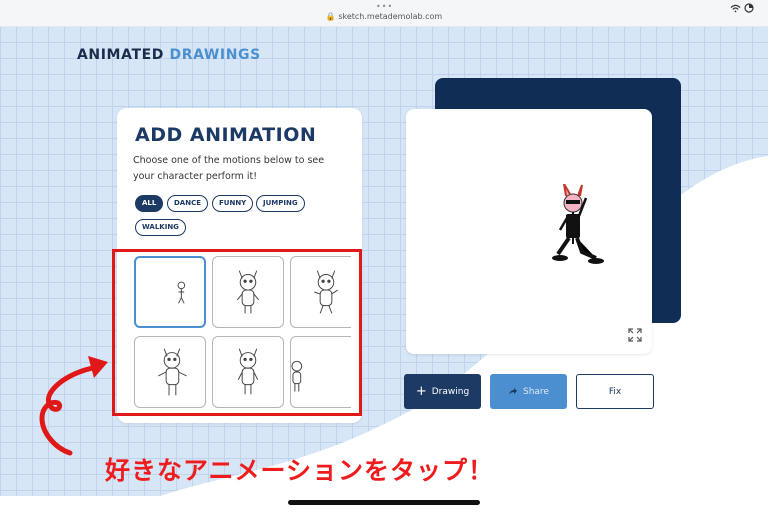  I want to click on plus-icon: +, so click(421, 391).